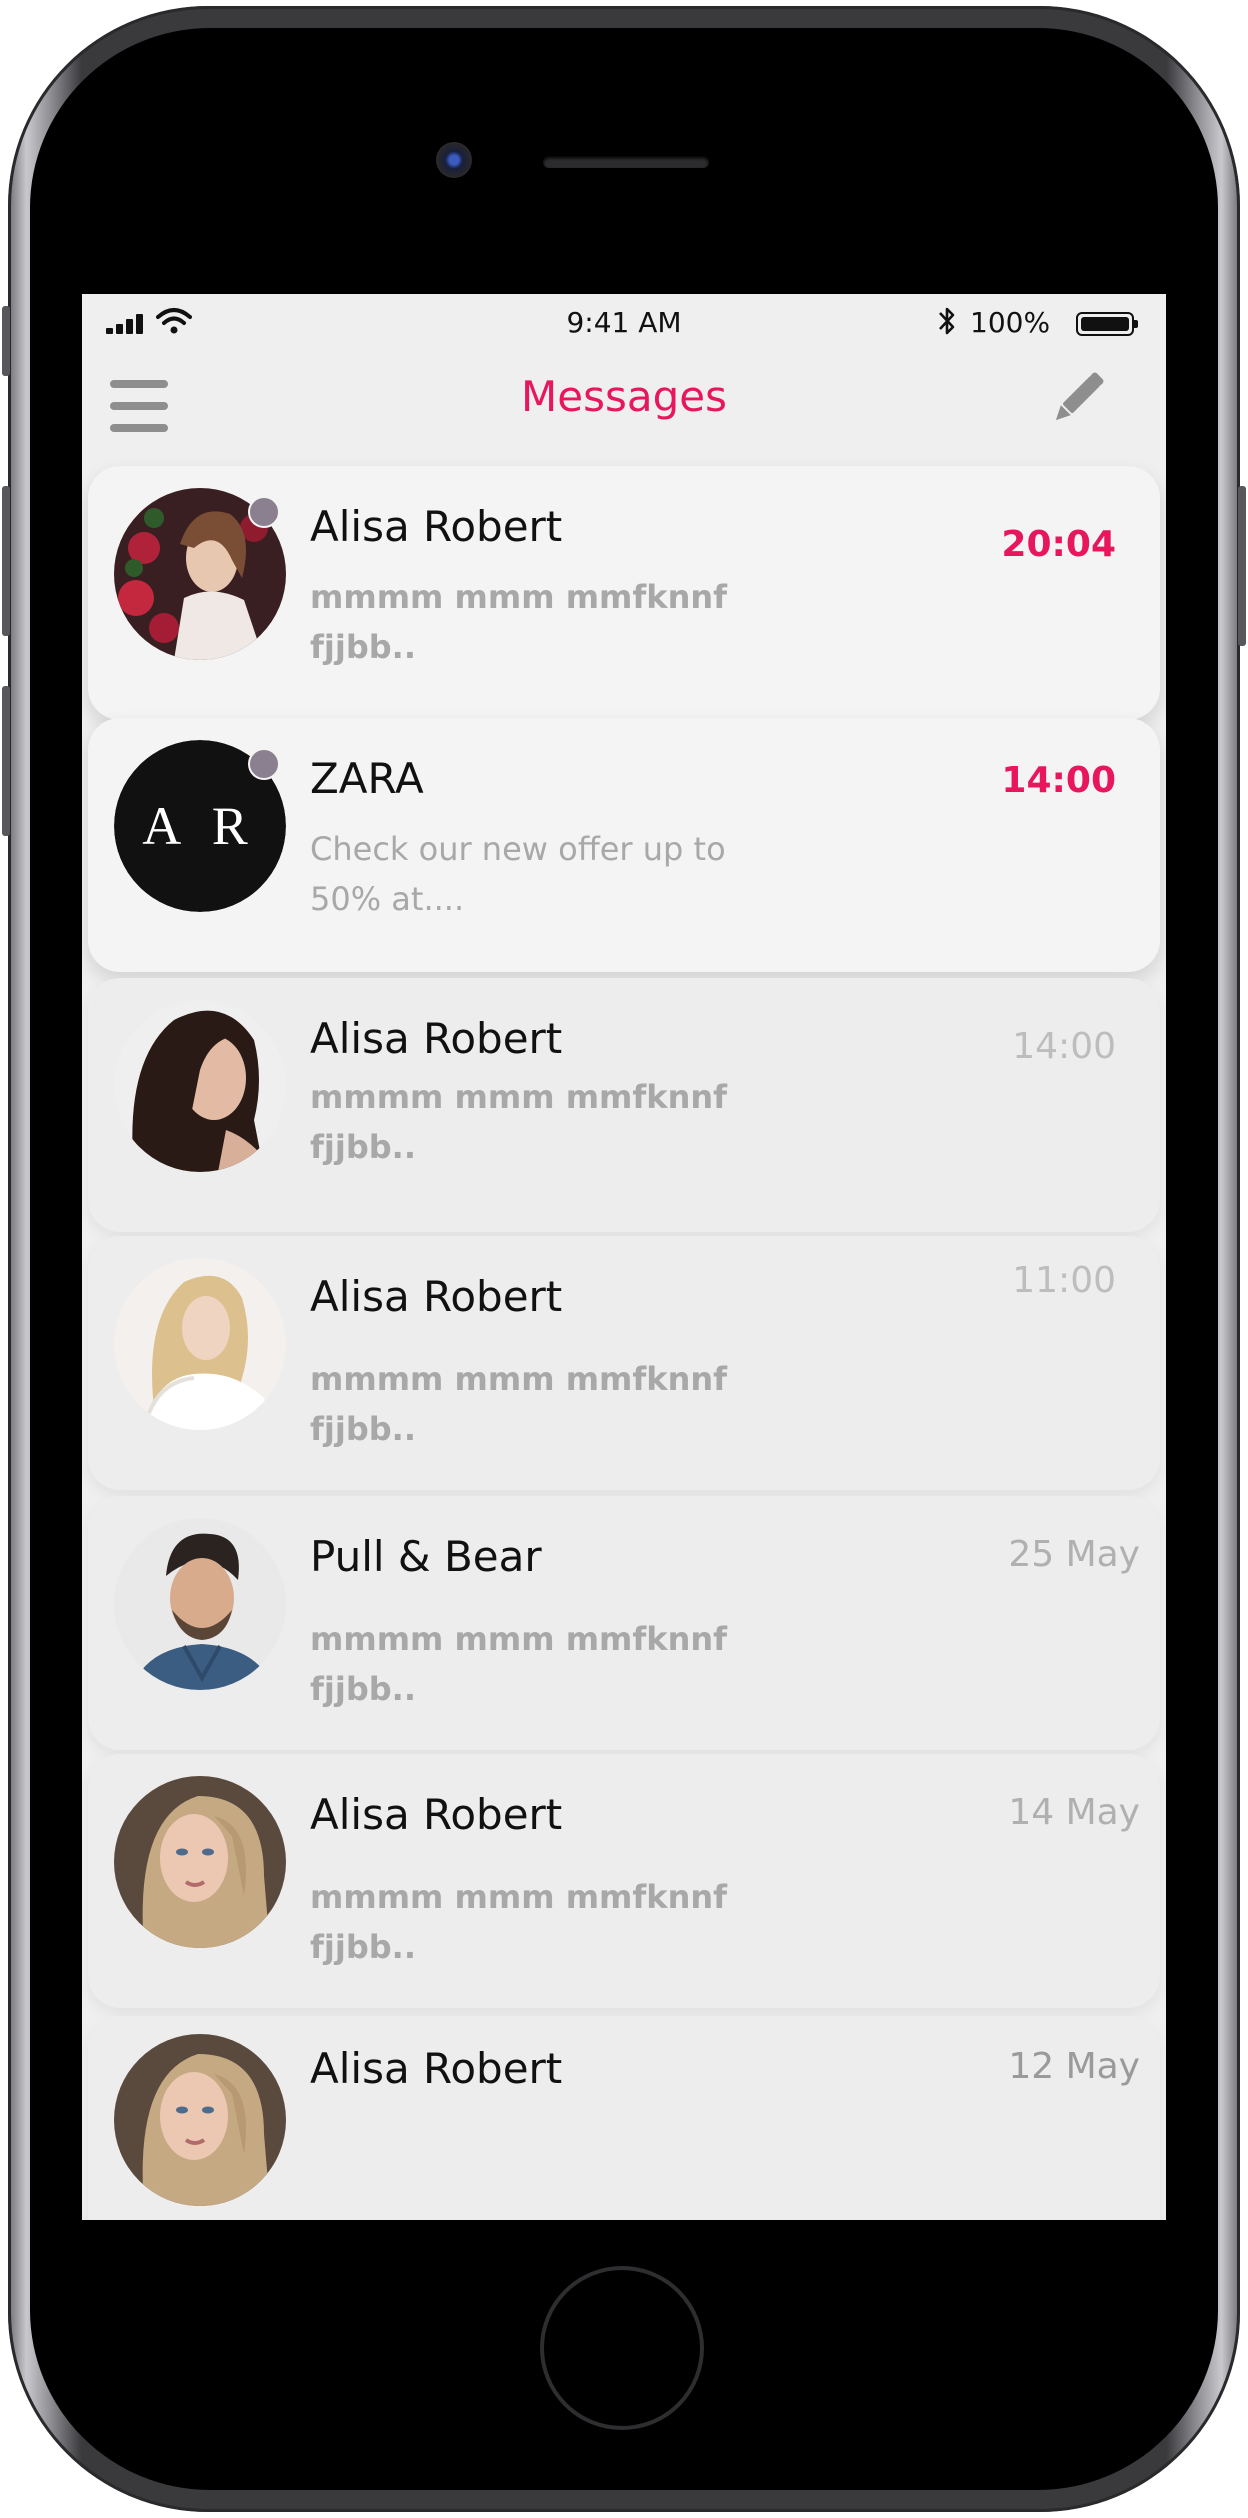 The image size is (1248, 2518). Describe the element at coordinates (454, 160) in the screenshot. I see `front-camera` at that location.